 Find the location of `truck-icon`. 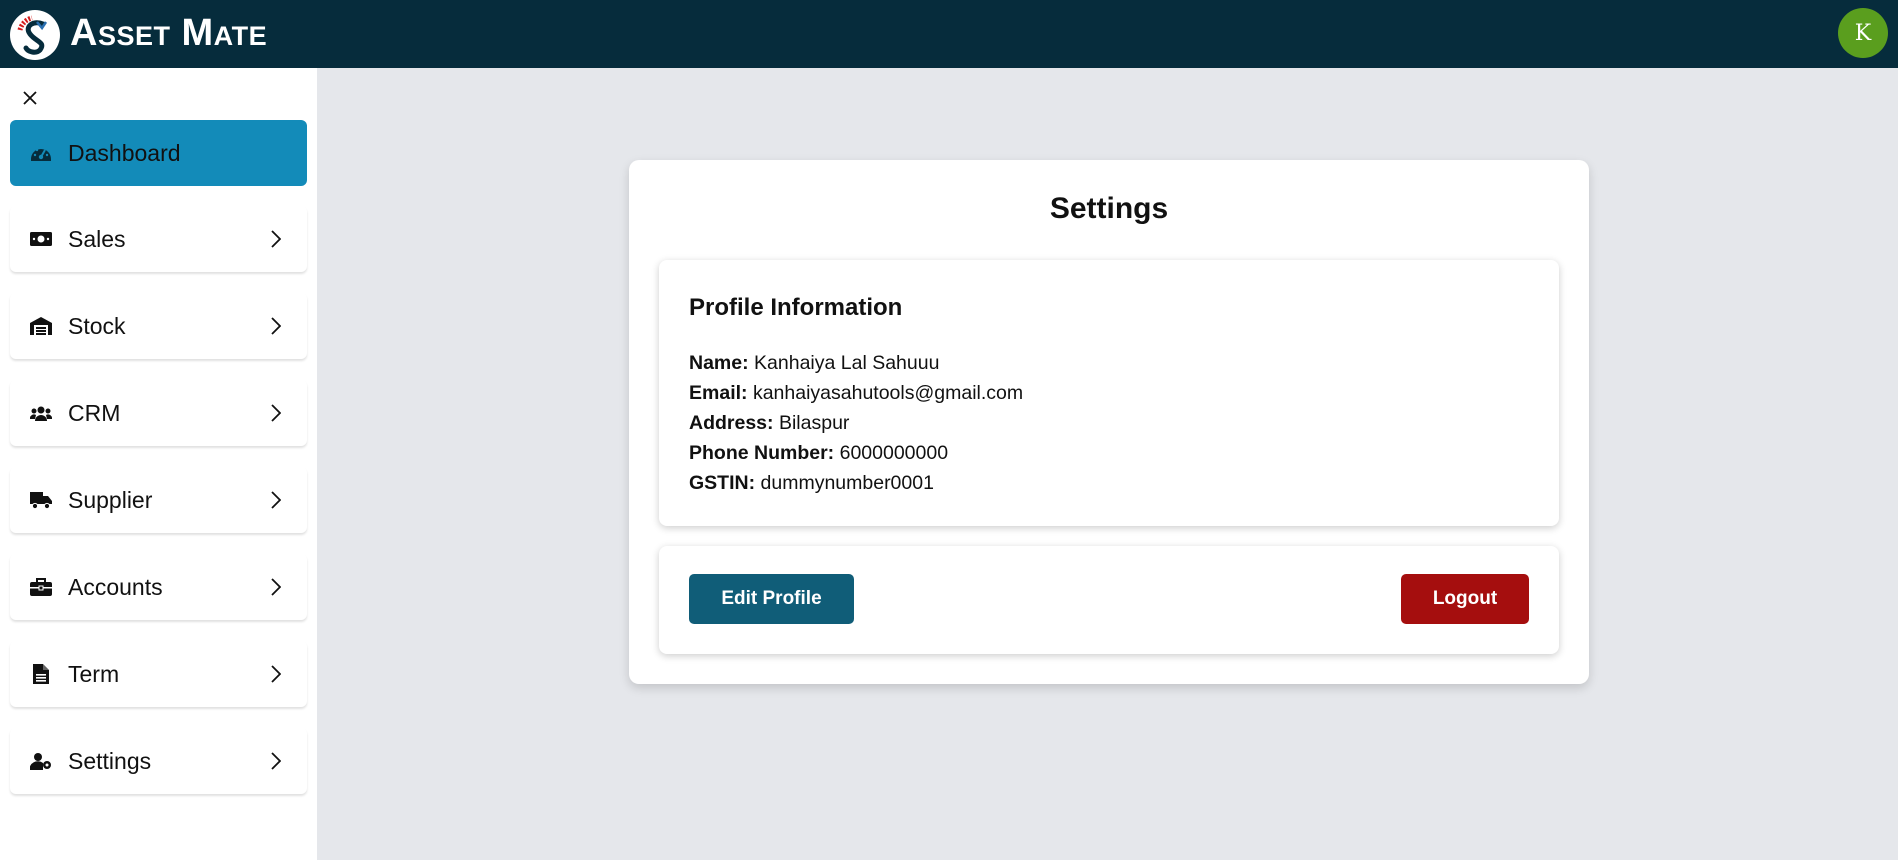

truck-icon is located at coordinates (41, 500).